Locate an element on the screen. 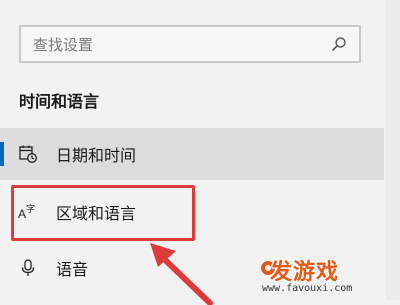 This screenshot has height=305, width=400. arrow-annotation is located at coordinates (181, 274).